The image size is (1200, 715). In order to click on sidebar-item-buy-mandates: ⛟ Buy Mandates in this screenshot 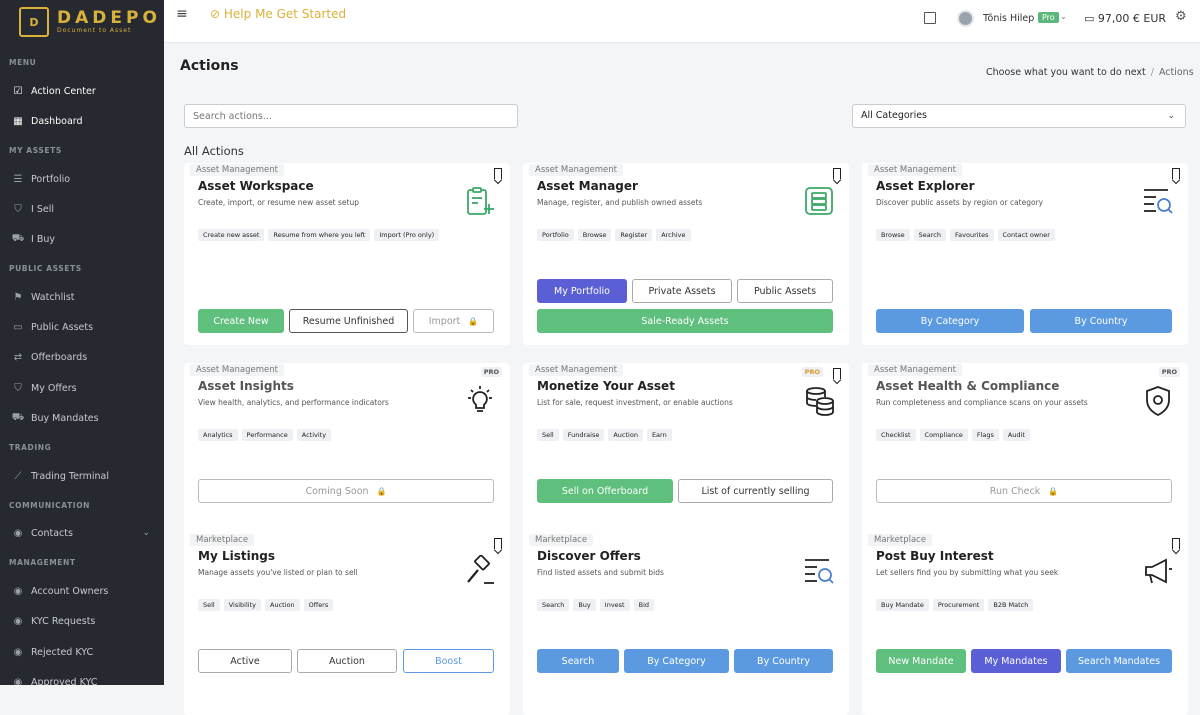, I will do `click(82, 418)`.